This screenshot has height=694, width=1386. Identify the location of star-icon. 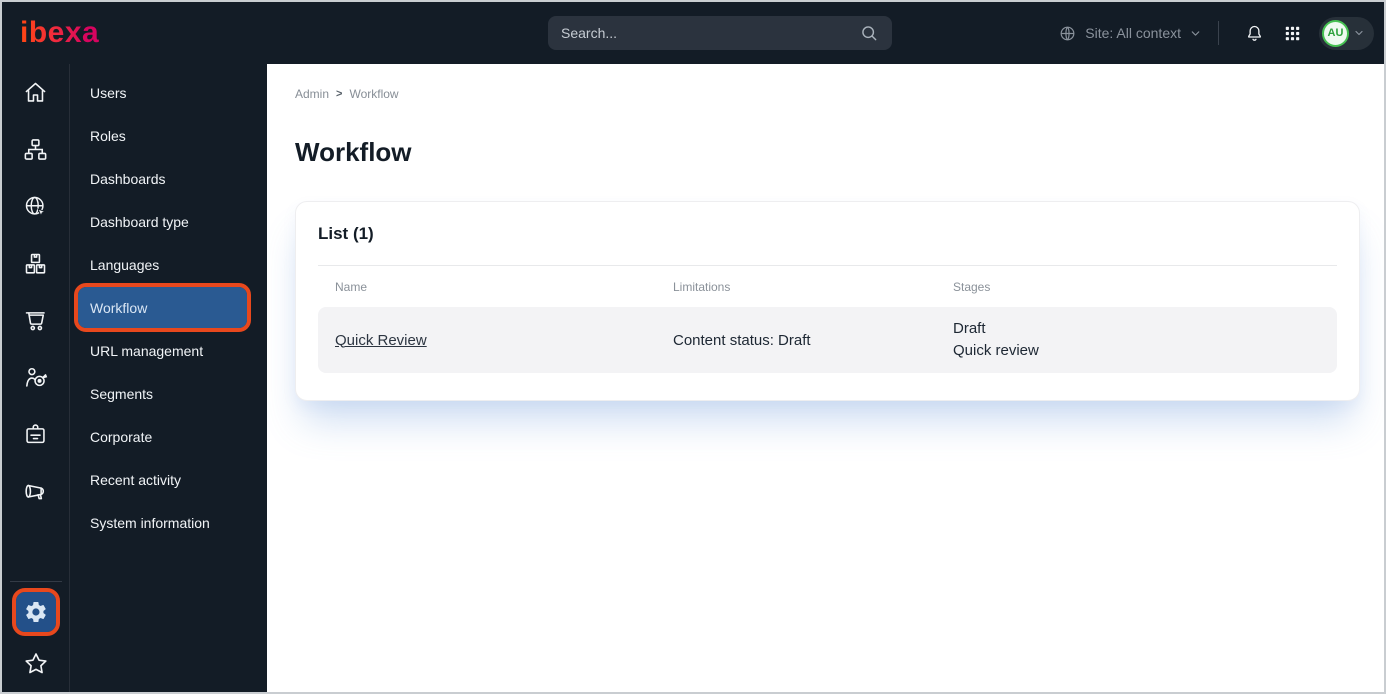
(36, 664).